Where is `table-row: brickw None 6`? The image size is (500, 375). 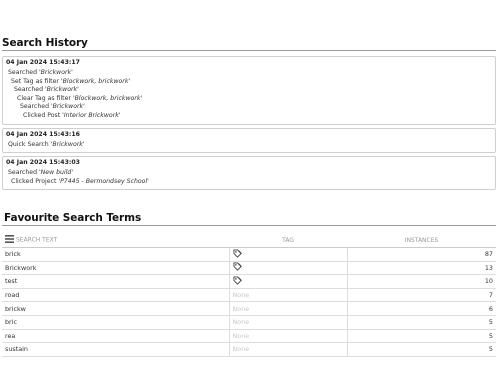 table-row: brickw None 6 is located at coordinates (249, 308).